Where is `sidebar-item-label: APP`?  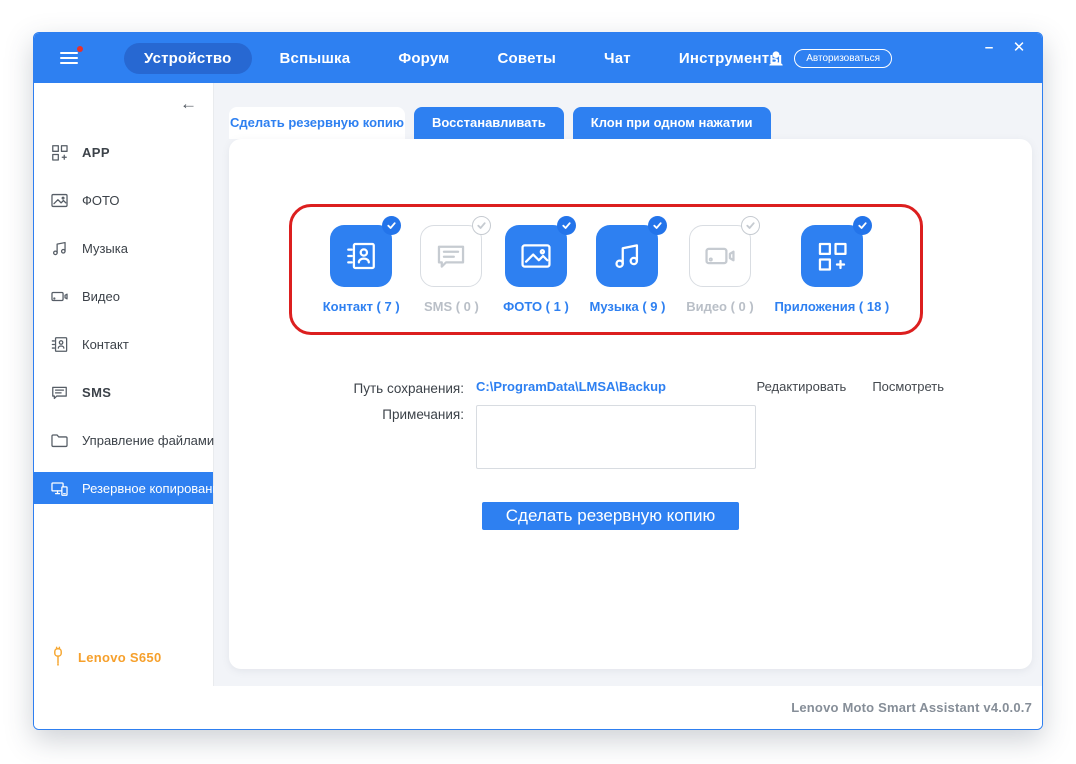 sidebar-item-label: APP is located at coordinates (96, 152).